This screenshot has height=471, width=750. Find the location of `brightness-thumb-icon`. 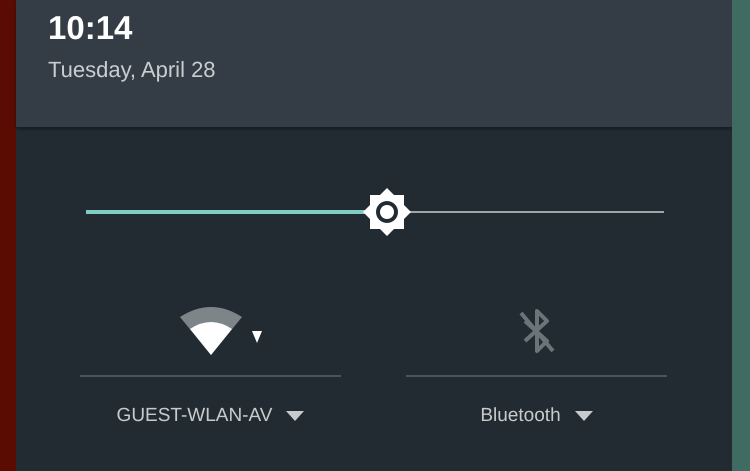

brightness-thumb-icon is located at coordinates (386, 212).